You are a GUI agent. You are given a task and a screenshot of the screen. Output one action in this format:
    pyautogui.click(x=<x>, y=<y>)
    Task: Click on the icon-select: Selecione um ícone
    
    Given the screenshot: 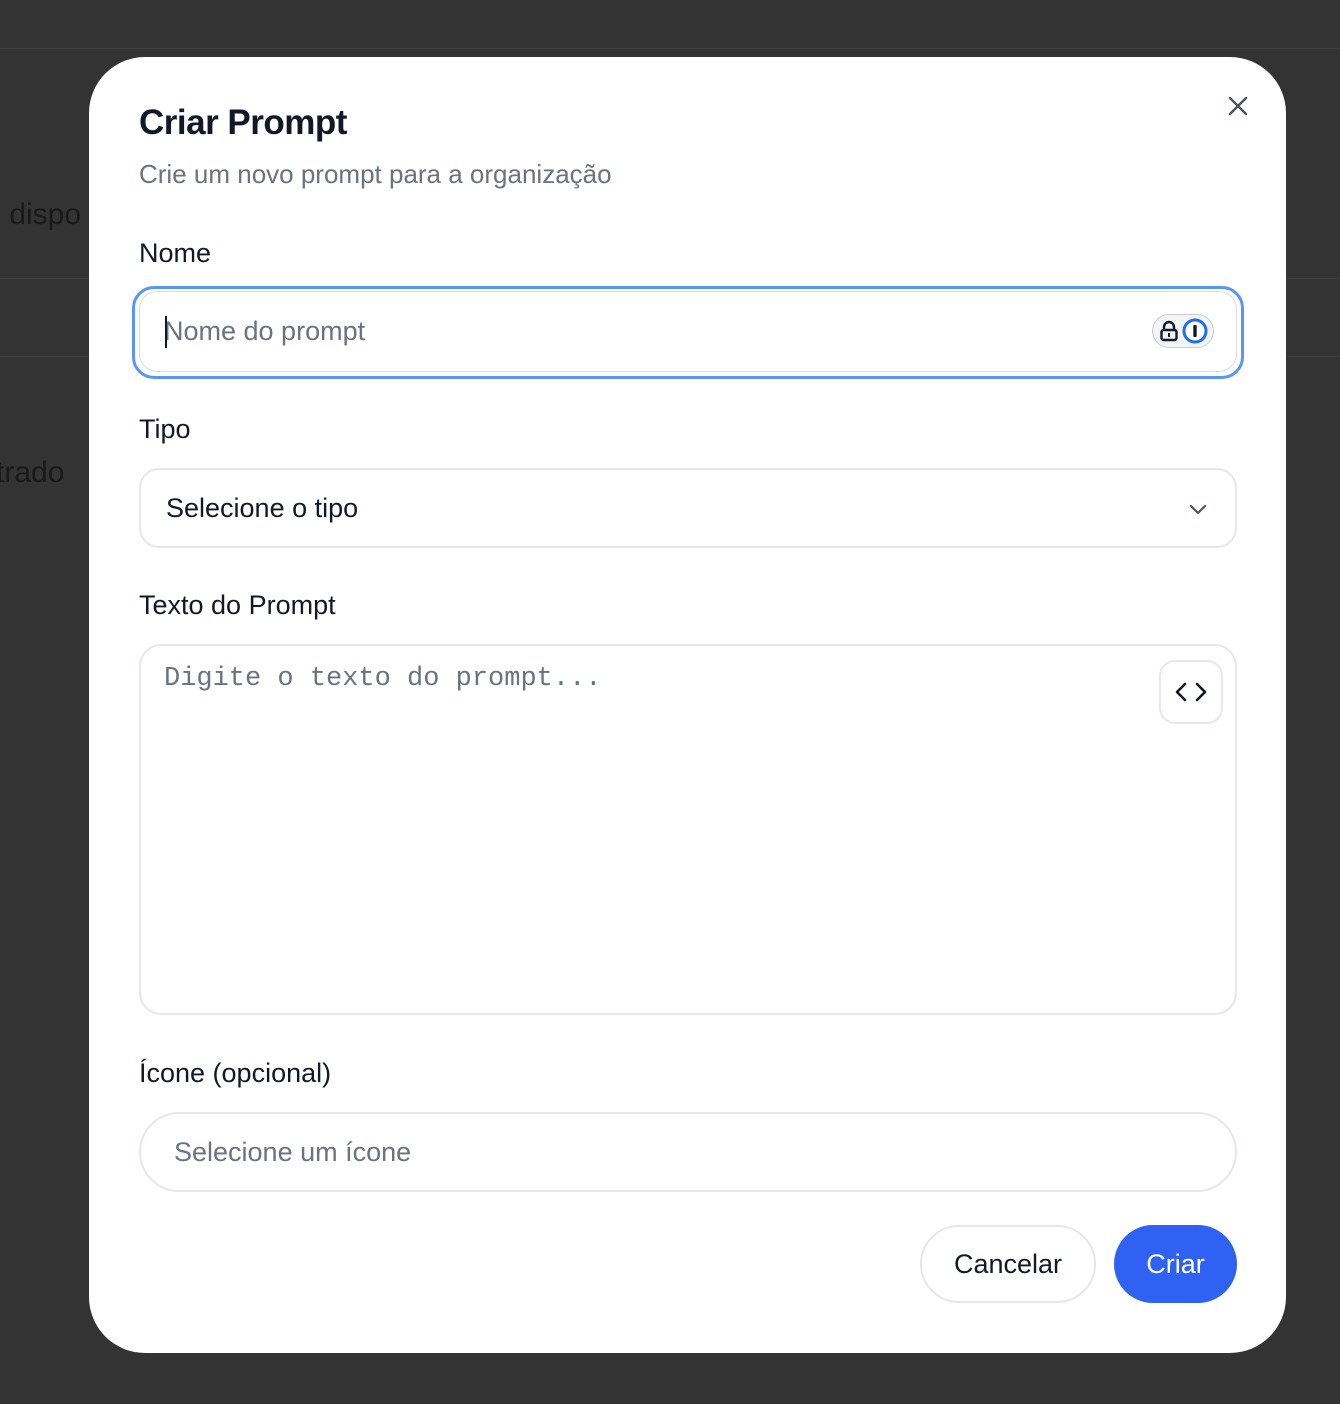 What is the action you would take?
    pyautogui.click(x=688, y=1152)
    